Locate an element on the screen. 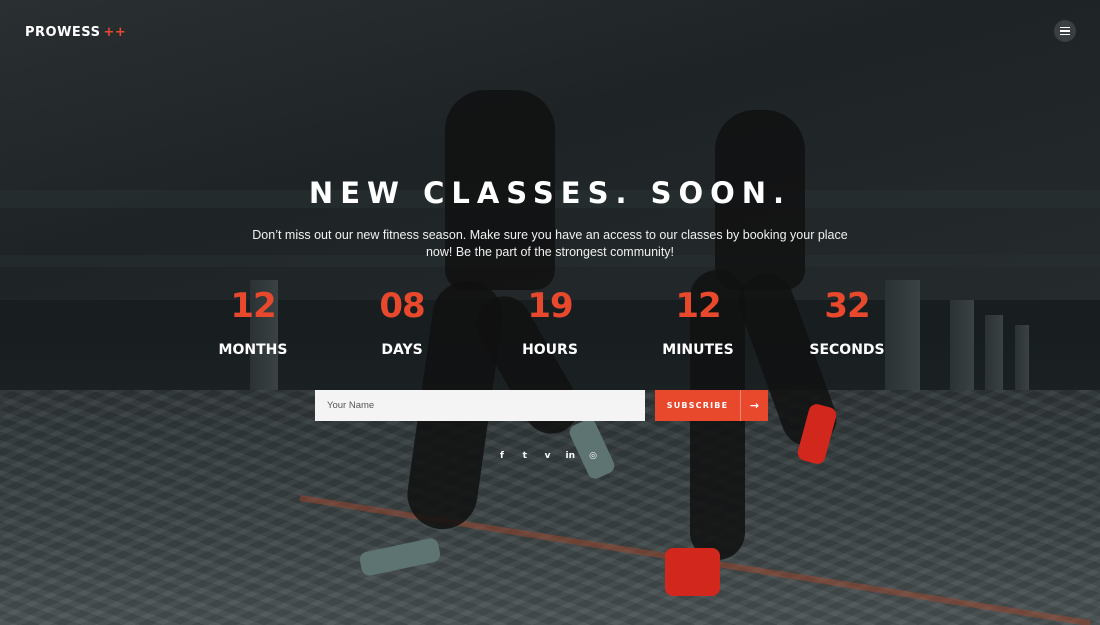  countdown-months: 12 MONTHS is located at coordinates (253, 322).